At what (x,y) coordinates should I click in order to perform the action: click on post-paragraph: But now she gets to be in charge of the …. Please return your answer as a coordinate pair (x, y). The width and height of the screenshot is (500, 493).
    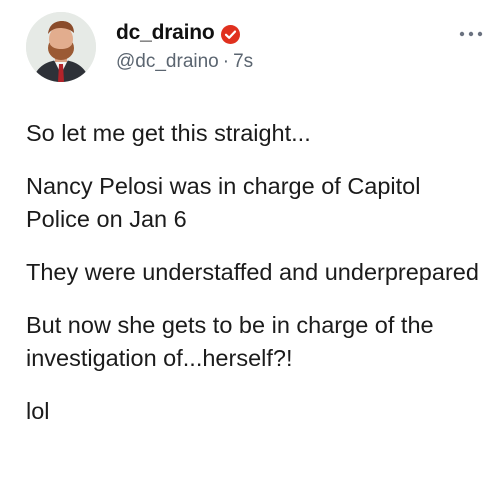
    Looking at the image, I should click on (230, 341).